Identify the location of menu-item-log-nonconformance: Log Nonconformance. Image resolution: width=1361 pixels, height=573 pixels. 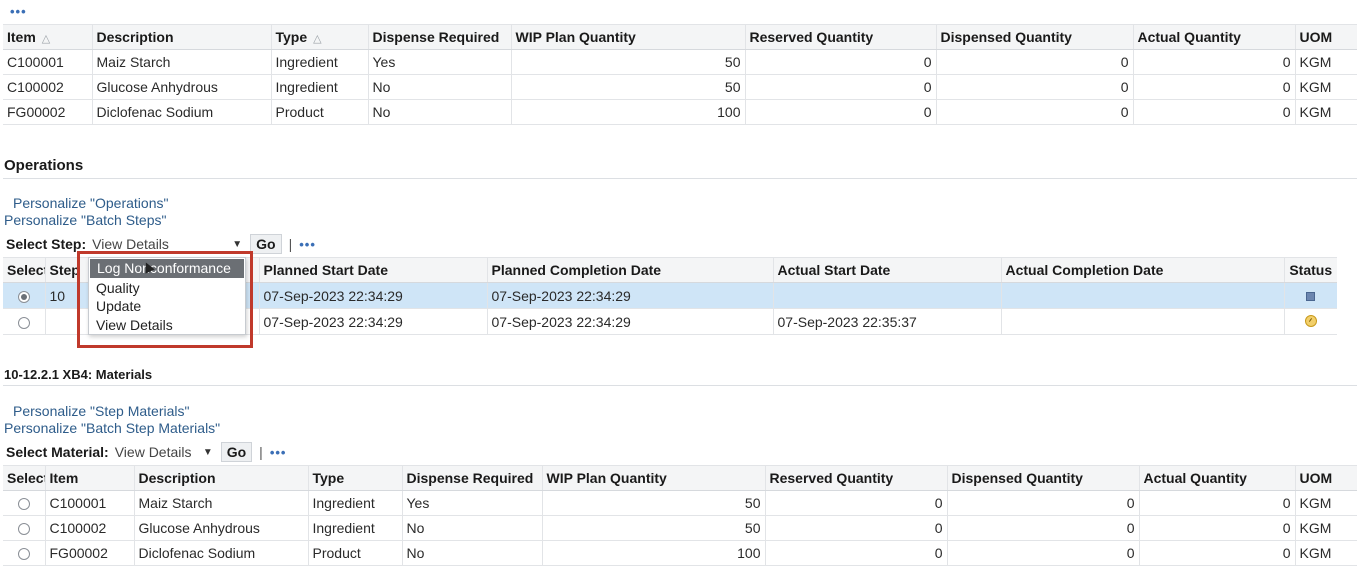
(167, 268).